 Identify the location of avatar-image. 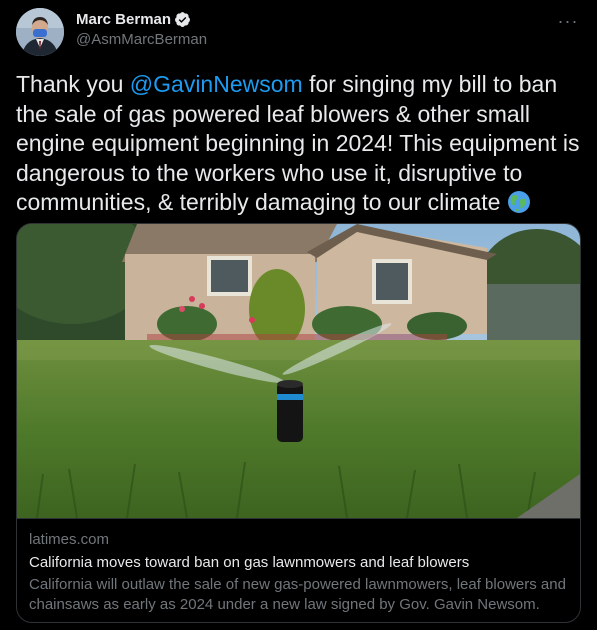
(40, 32).